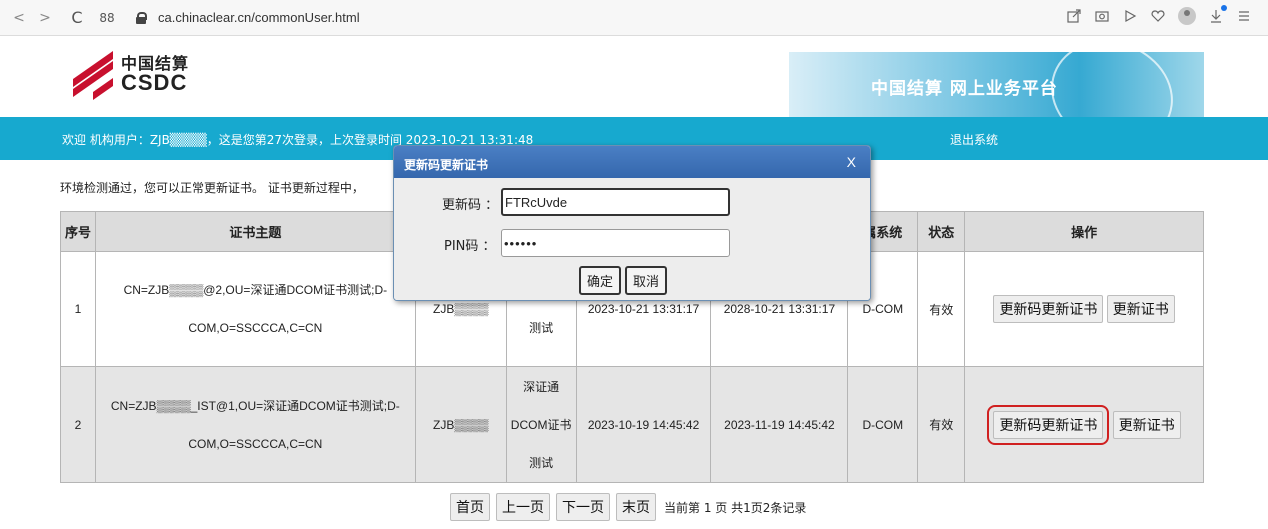 Image resolution: width=1268 pixels, height=529 pixels. Describe the element at coordinates (470, 246) in the screenshot. I see `pin-label: PIN码 ：` at that location.